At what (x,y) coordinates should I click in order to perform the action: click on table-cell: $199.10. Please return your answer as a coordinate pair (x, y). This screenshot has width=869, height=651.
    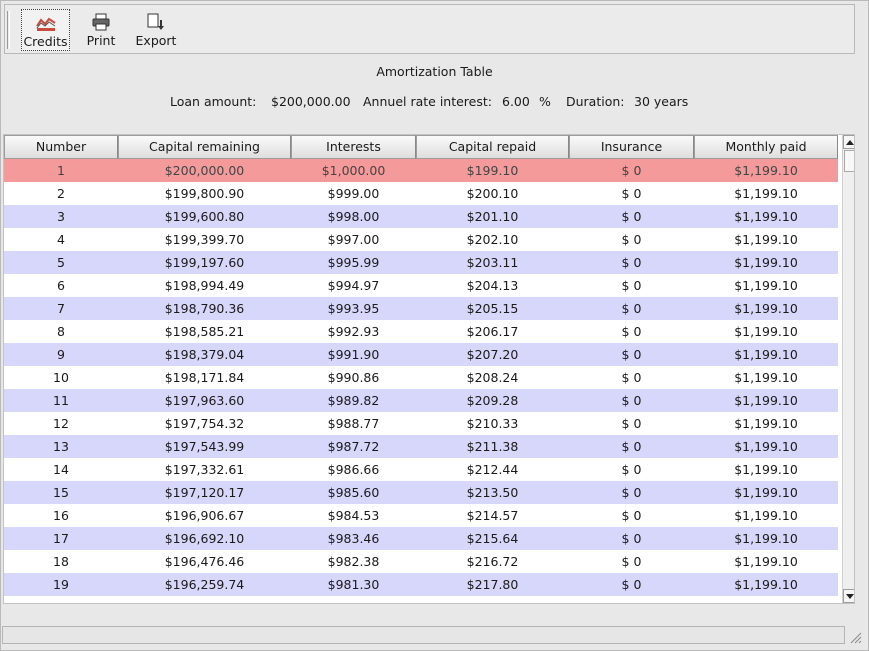
    Looking at the image, I should click on (492, 170).